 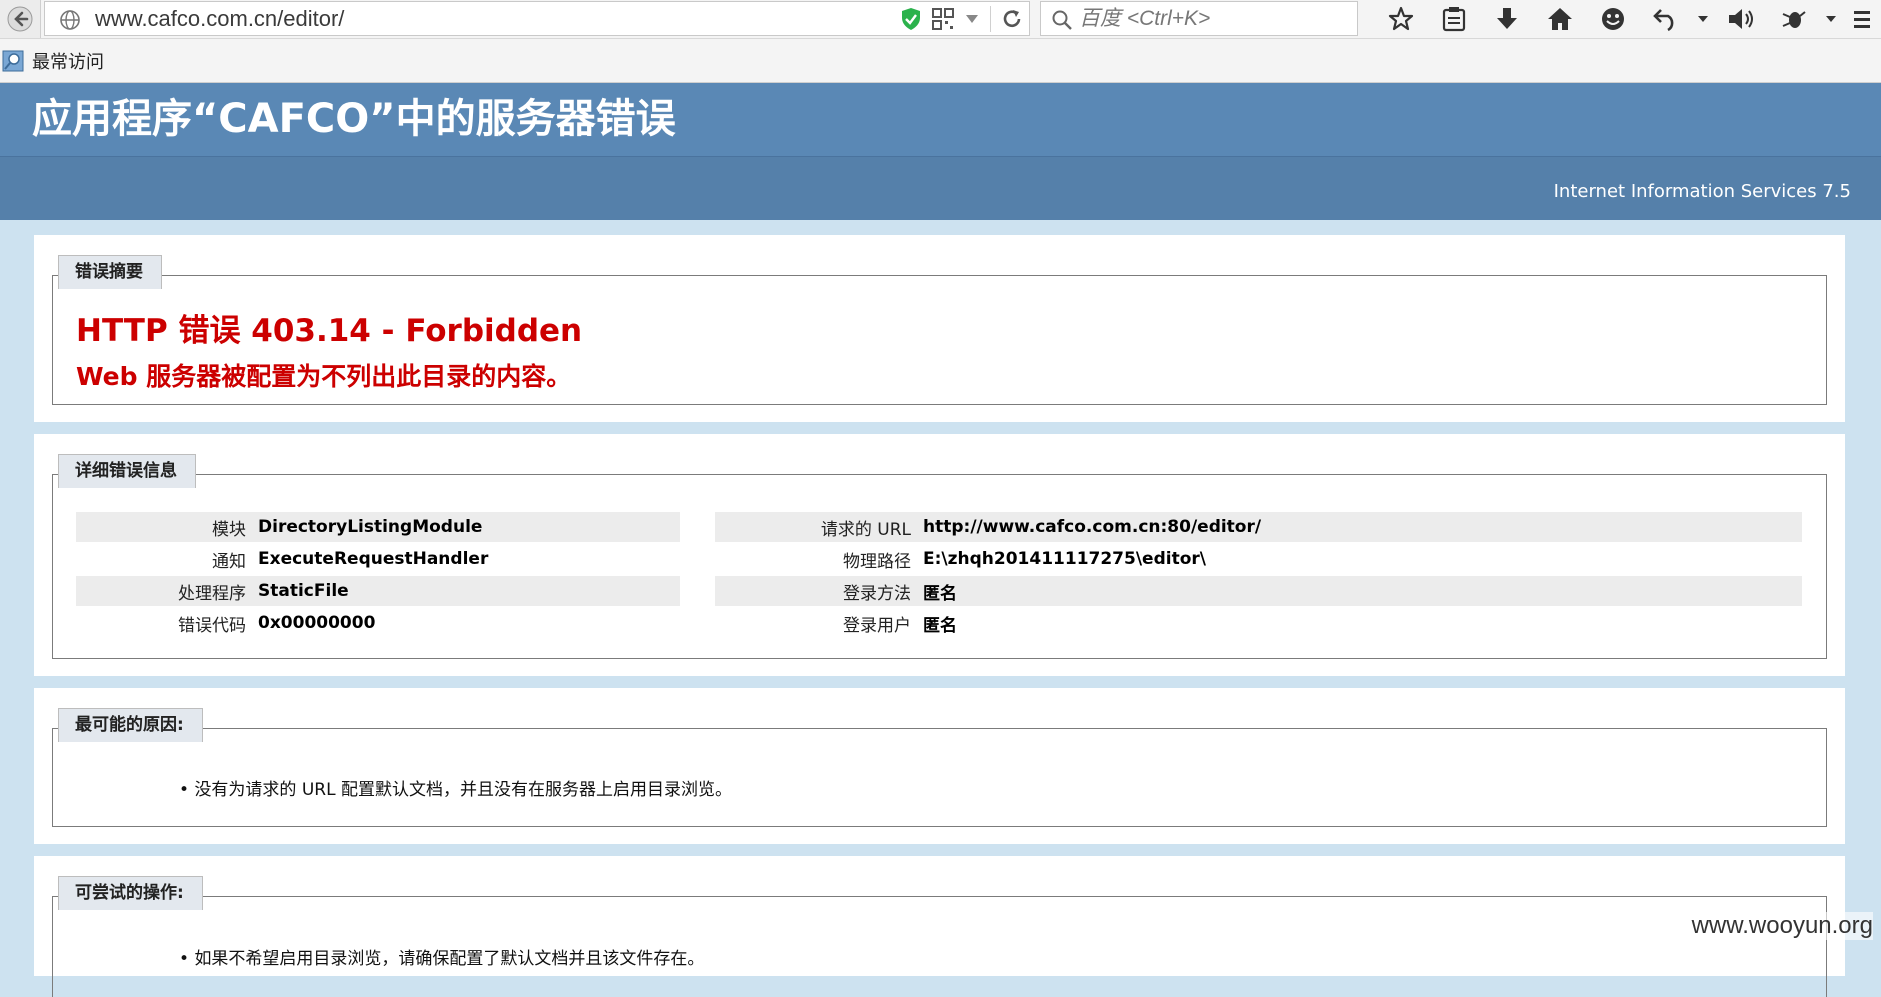 What do you see at coordinates (537, 18) in the screenshot?
I see `url-bar: www.cafco.com.cn/editor/` at bounding box center [537, 18].